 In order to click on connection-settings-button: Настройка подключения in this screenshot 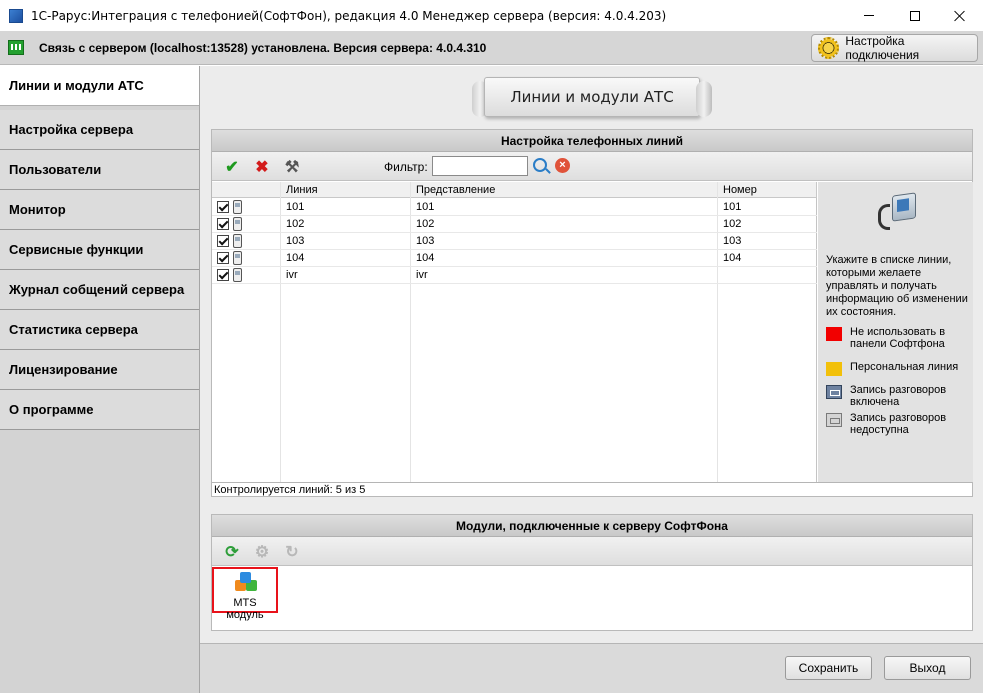, I will do `click(894, 48)`.